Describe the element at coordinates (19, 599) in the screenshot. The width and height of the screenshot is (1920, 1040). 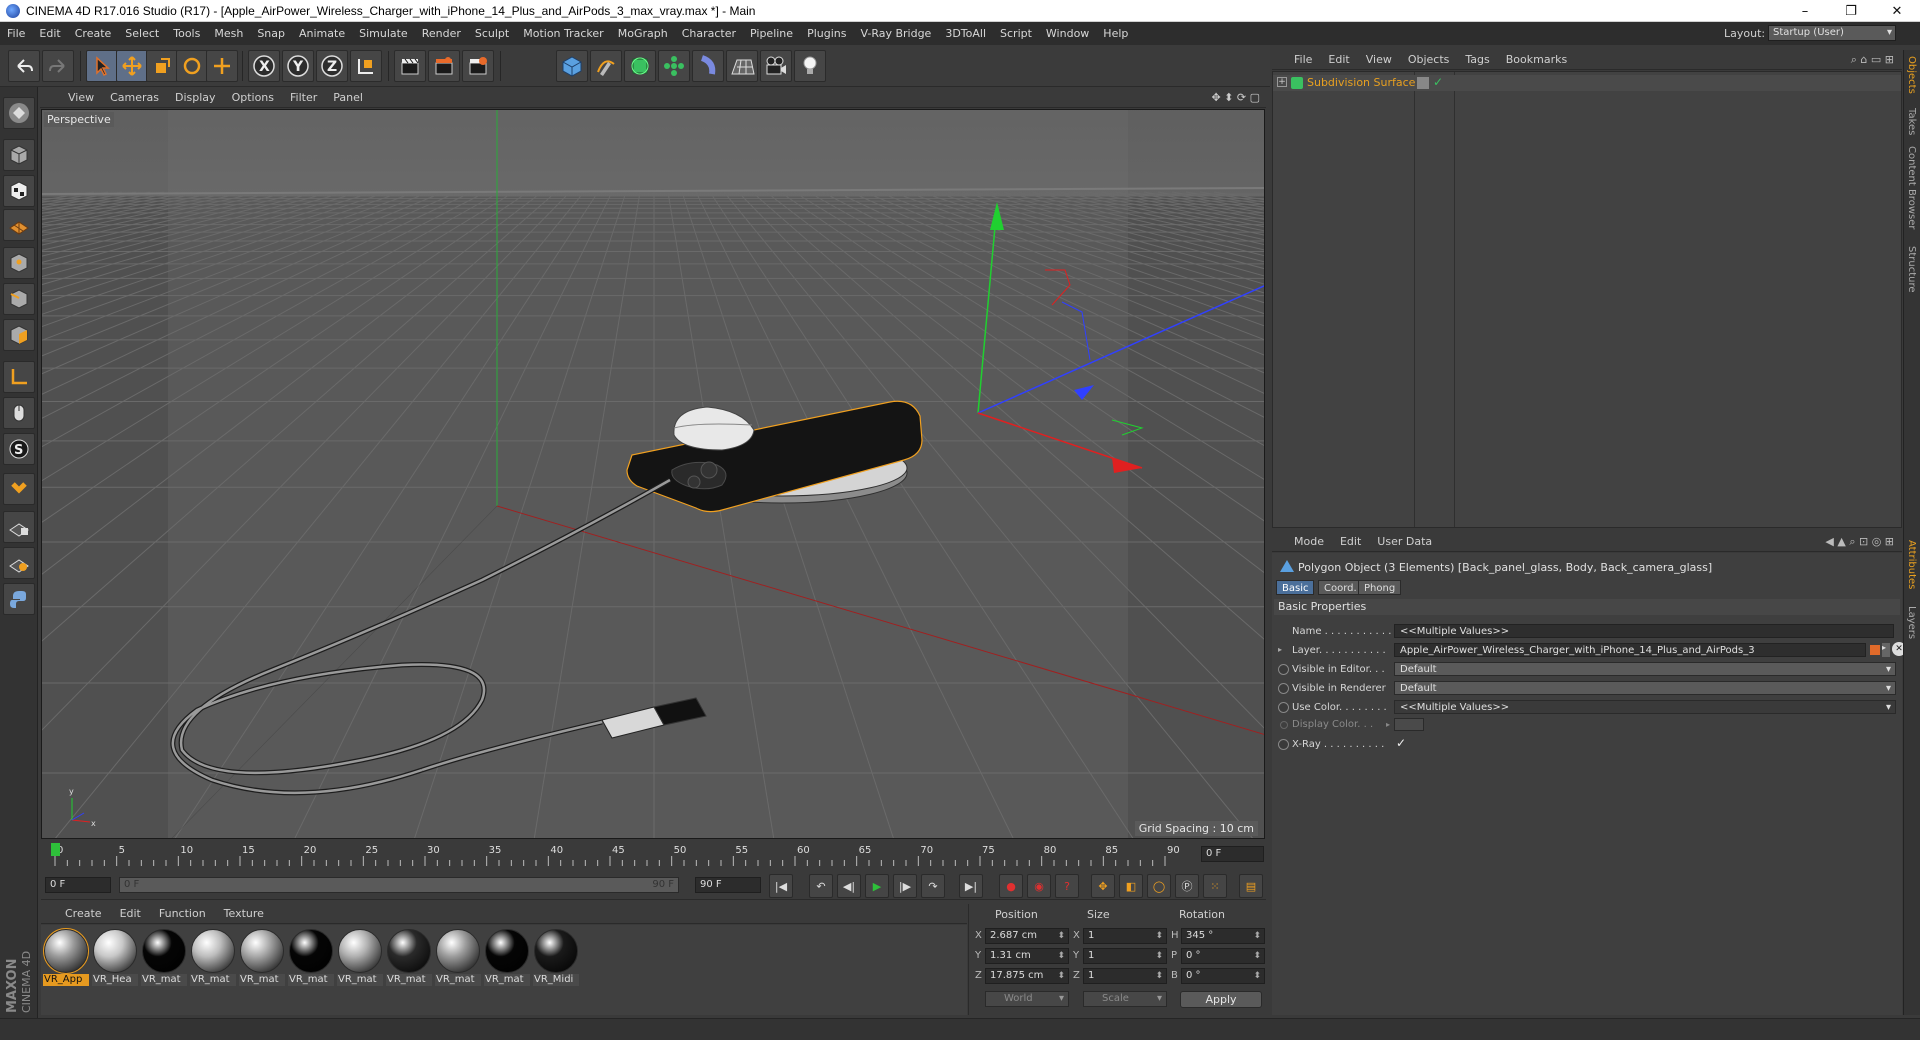
I see `python-button` at that location.